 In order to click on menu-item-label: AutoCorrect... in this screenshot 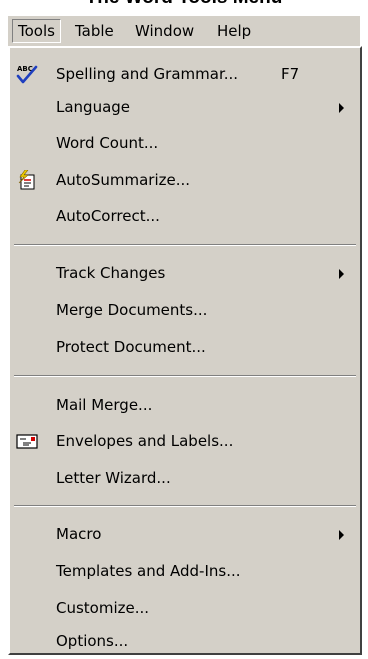, I will do `click(108, 216)`.